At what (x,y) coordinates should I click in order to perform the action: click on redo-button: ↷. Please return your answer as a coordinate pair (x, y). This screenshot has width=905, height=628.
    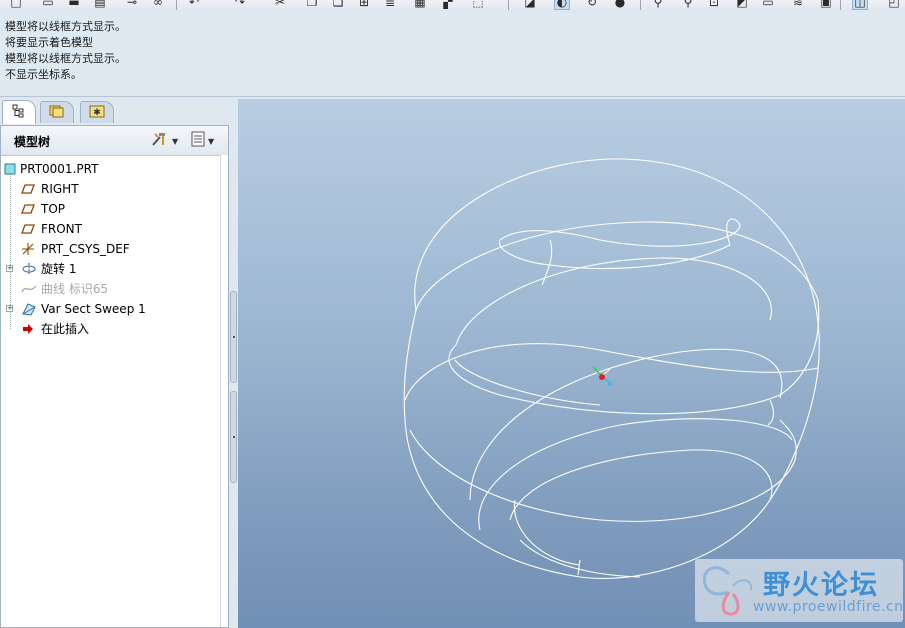
    Looking at the image, I should click on (240, 5).